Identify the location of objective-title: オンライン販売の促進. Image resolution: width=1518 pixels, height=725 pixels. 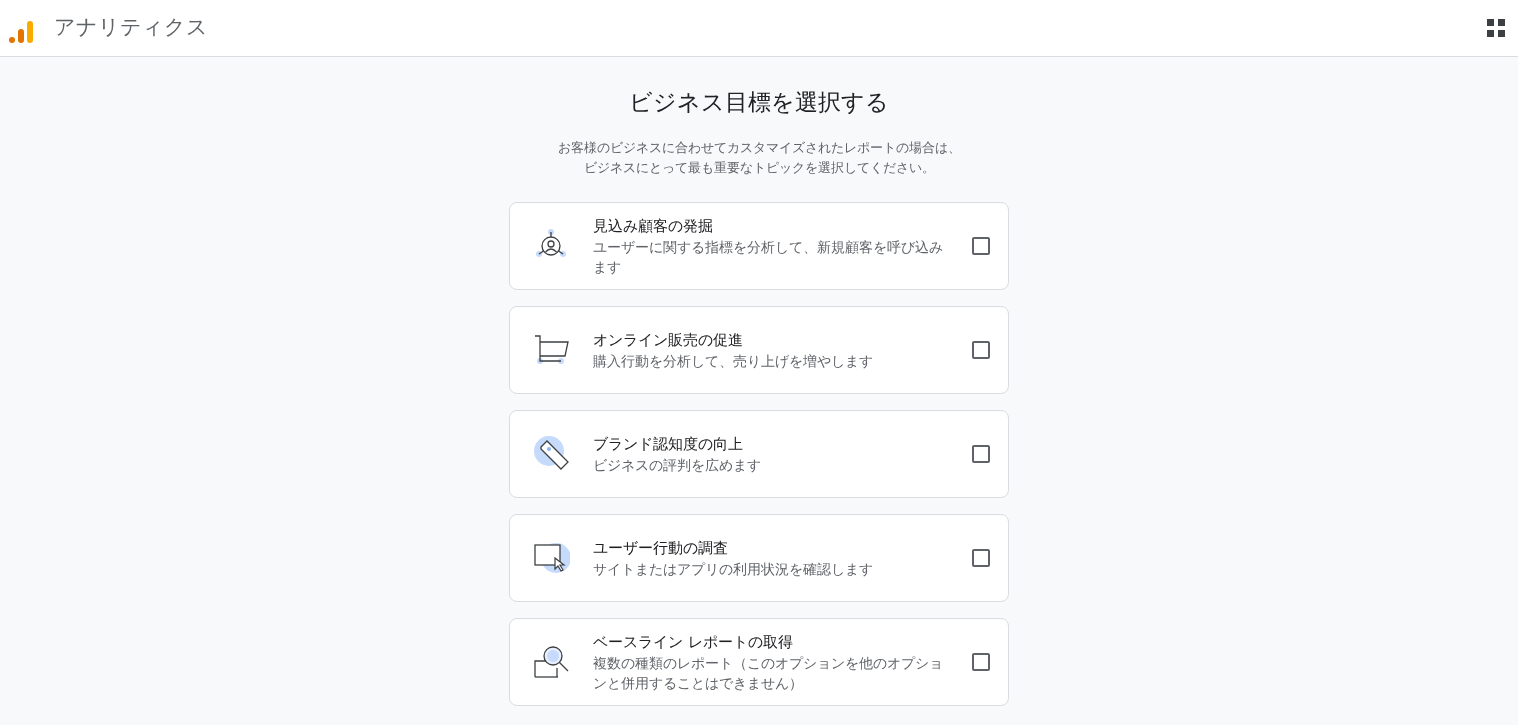
(668, 340).